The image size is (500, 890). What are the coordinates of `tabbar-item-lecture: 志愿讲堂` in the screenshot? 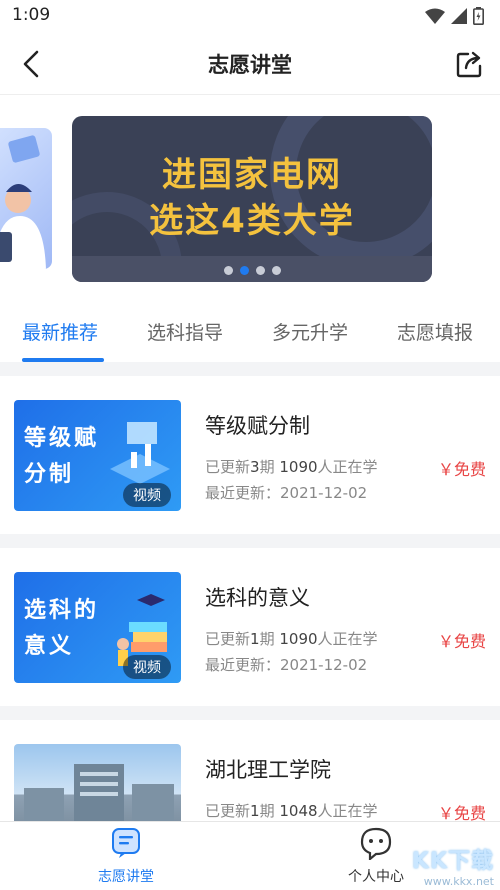 It's located at (126, 856).